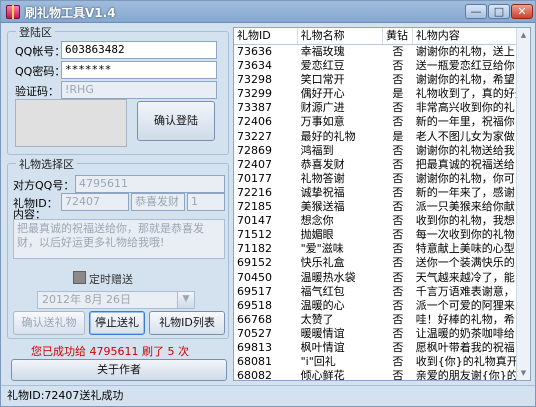  Describe the element at coordinates (187, 323) in the screenshot. I see `gift-id-list-button: 礼物ID列表` at that location.